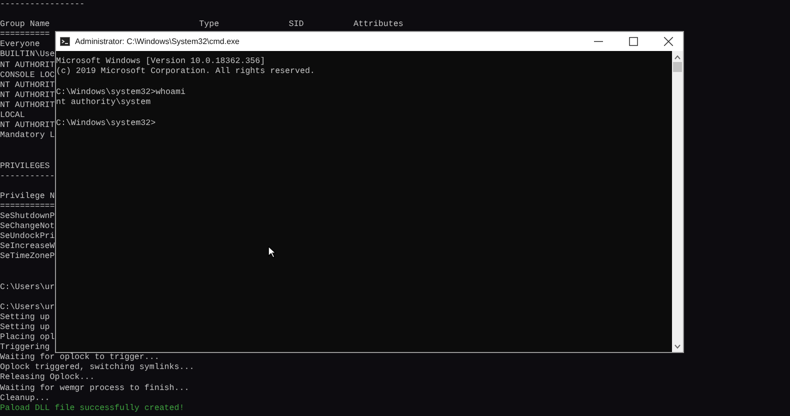 This screenshot has height=416, width=790. I want to click on console-line: Triggering, so click(25, 348).